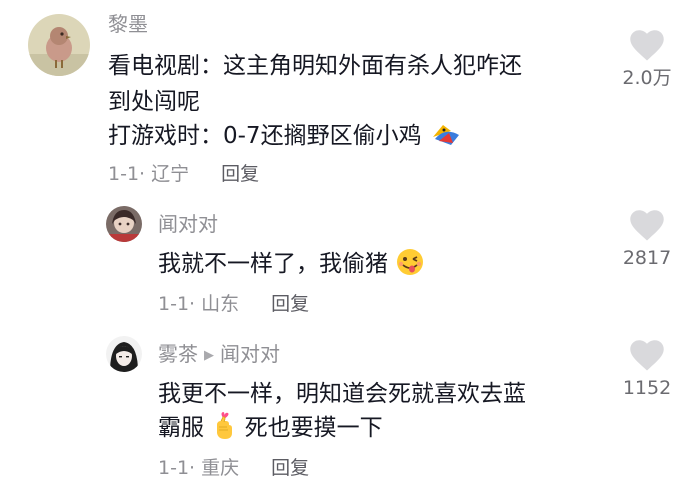 The width and height of the screenshot is (690, 492). I want to click on reply-arrow-icon: ▶, so click(209, 355).